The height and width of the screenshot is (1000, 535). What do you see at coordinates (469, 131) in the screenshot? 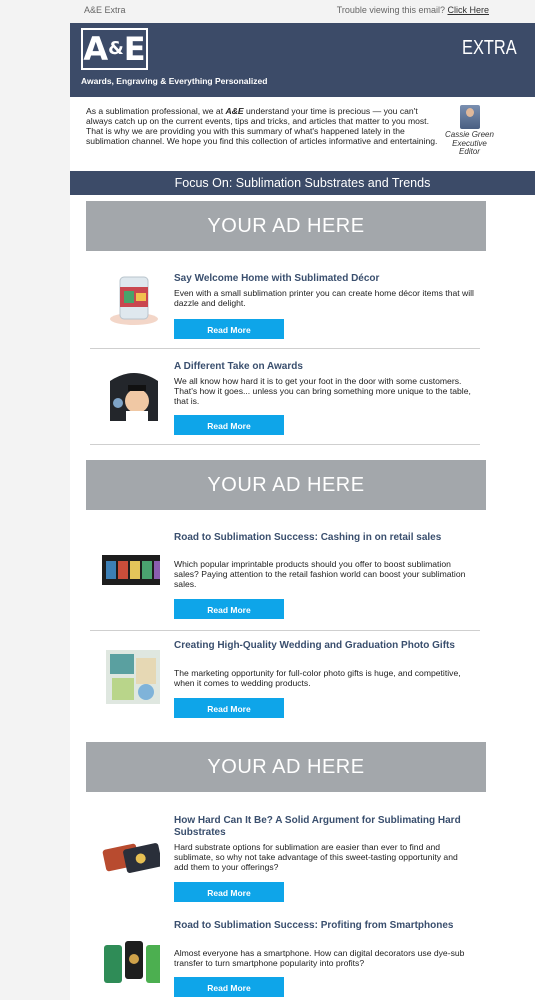
I see `editor-signature: Cassie Green Executive Editor` at bounding box center [469, 131].